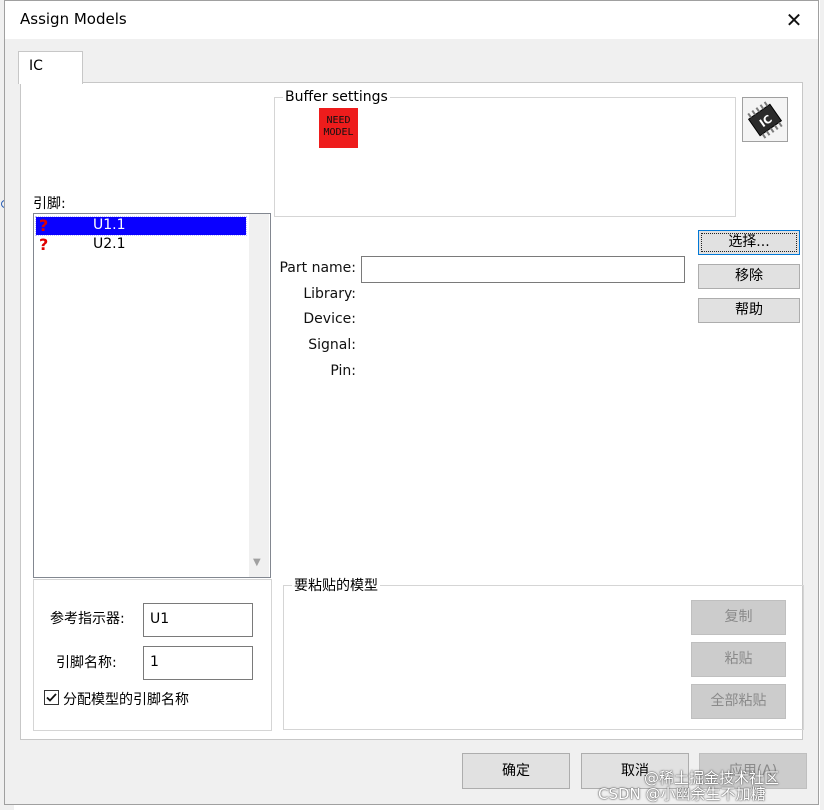  Describe the element at coordinates (154, 662) in the screenshot. I see `pin-name-value: 1` at that location.